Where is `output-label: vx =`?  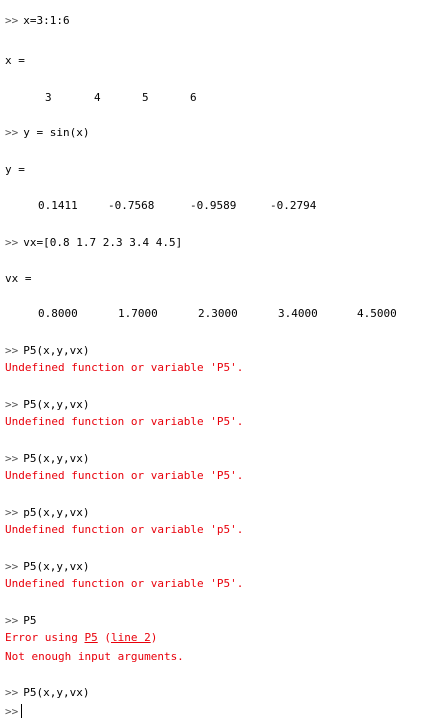 output-label: vx = is located at coordinates (18, 278).